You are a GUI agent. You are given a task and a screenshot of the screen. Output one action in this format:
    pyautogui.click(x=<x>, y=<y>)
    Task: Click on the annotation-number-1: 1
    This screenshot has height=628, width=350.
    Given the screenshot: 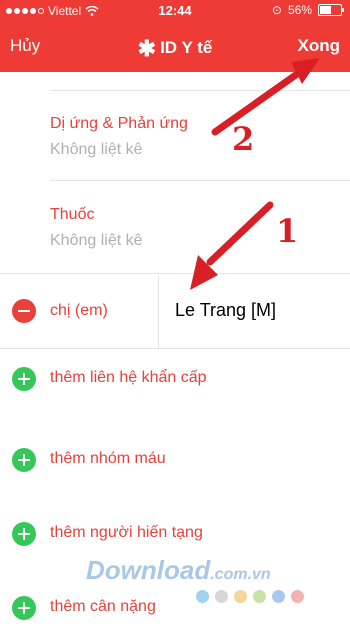 What is the action you would take?
    pyautogui.click(x=287, y=231)
    